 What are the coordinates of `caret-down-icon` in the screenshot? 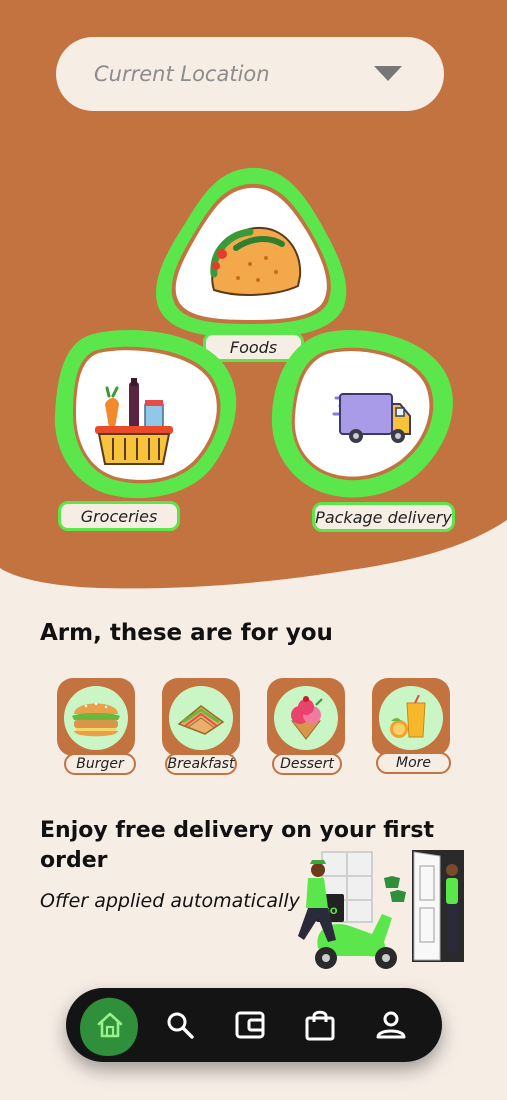 It's located at (388, 73).